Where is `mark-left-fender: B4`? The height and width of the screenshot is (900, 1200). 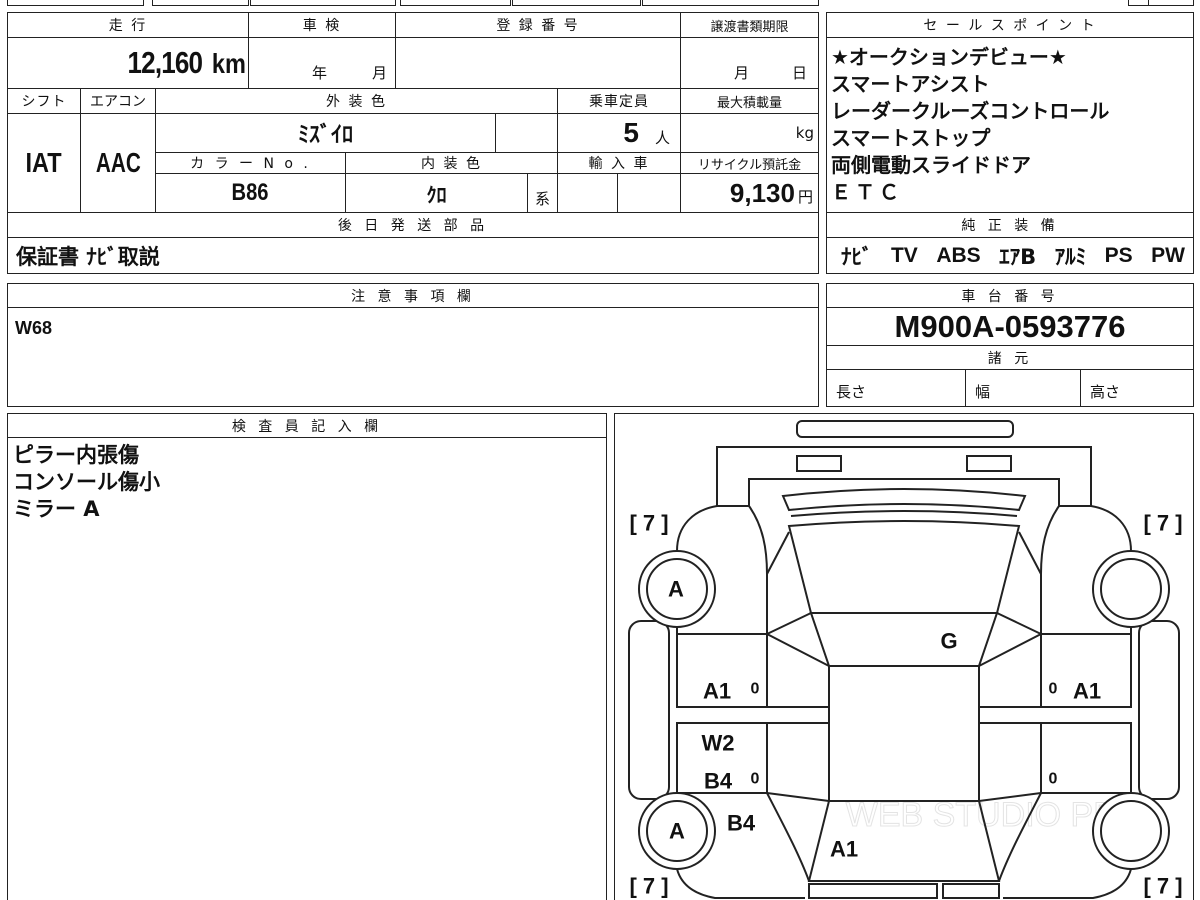 mark-left-fender: B4 is located at coordinates (741, 823).